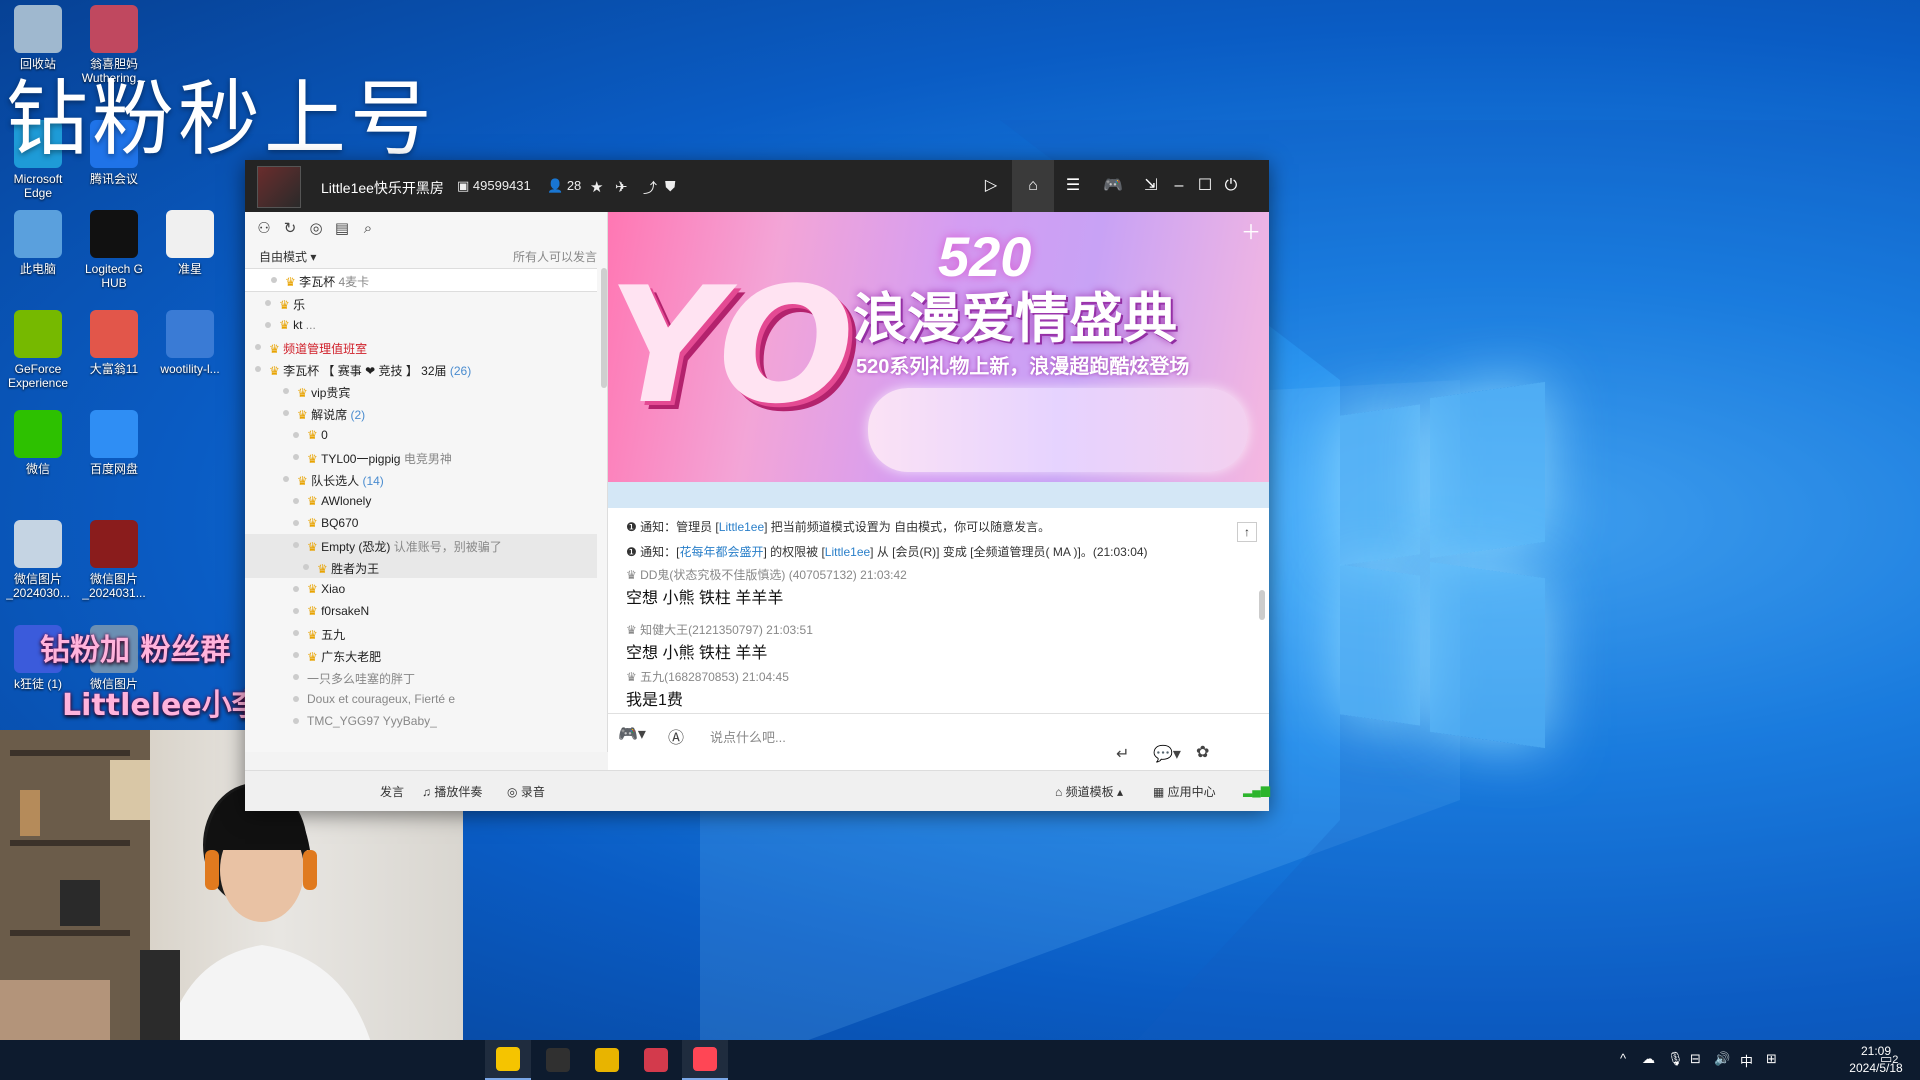  Describe the element at coordinates (421, 280) in the screenshot. I see `channel-tree-row: ♛ 李瓦杯 4麦卡` at that location.